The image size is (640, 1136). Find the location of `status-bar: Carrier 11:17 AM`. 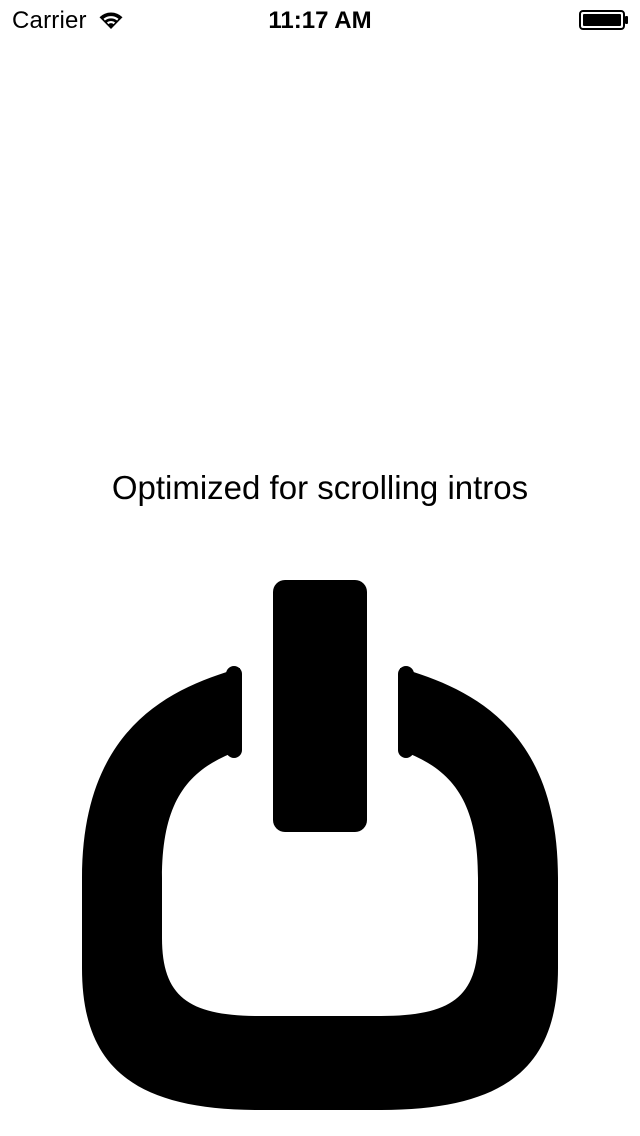

status-bar: Carrier 11:17 AM is located at coordinates (320, 20).